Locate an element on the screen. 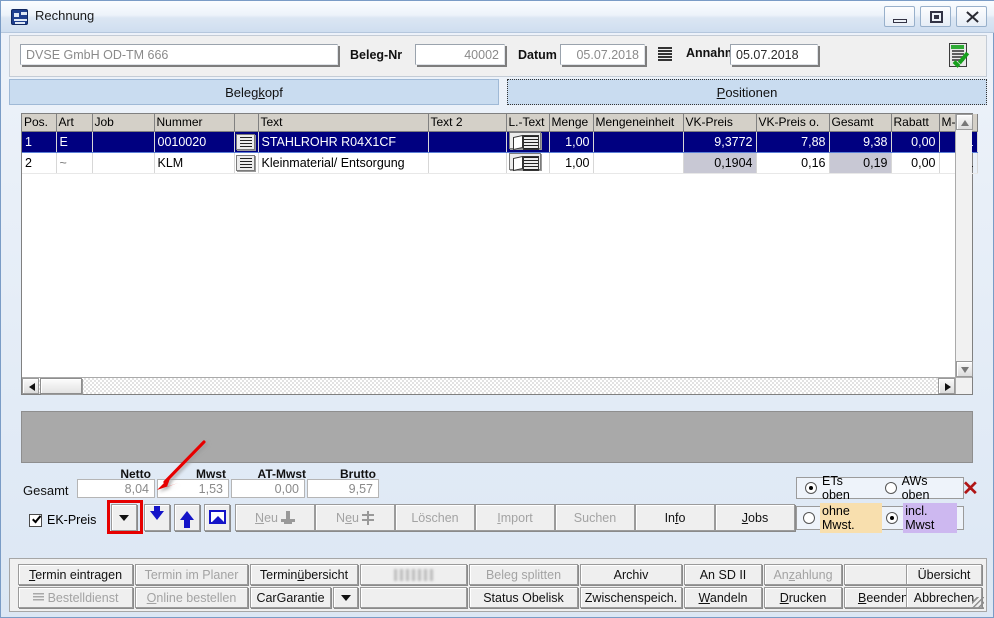 The height and width of the screenshot is (618, 994). col-art: Art is located at coordinates (74, 123).